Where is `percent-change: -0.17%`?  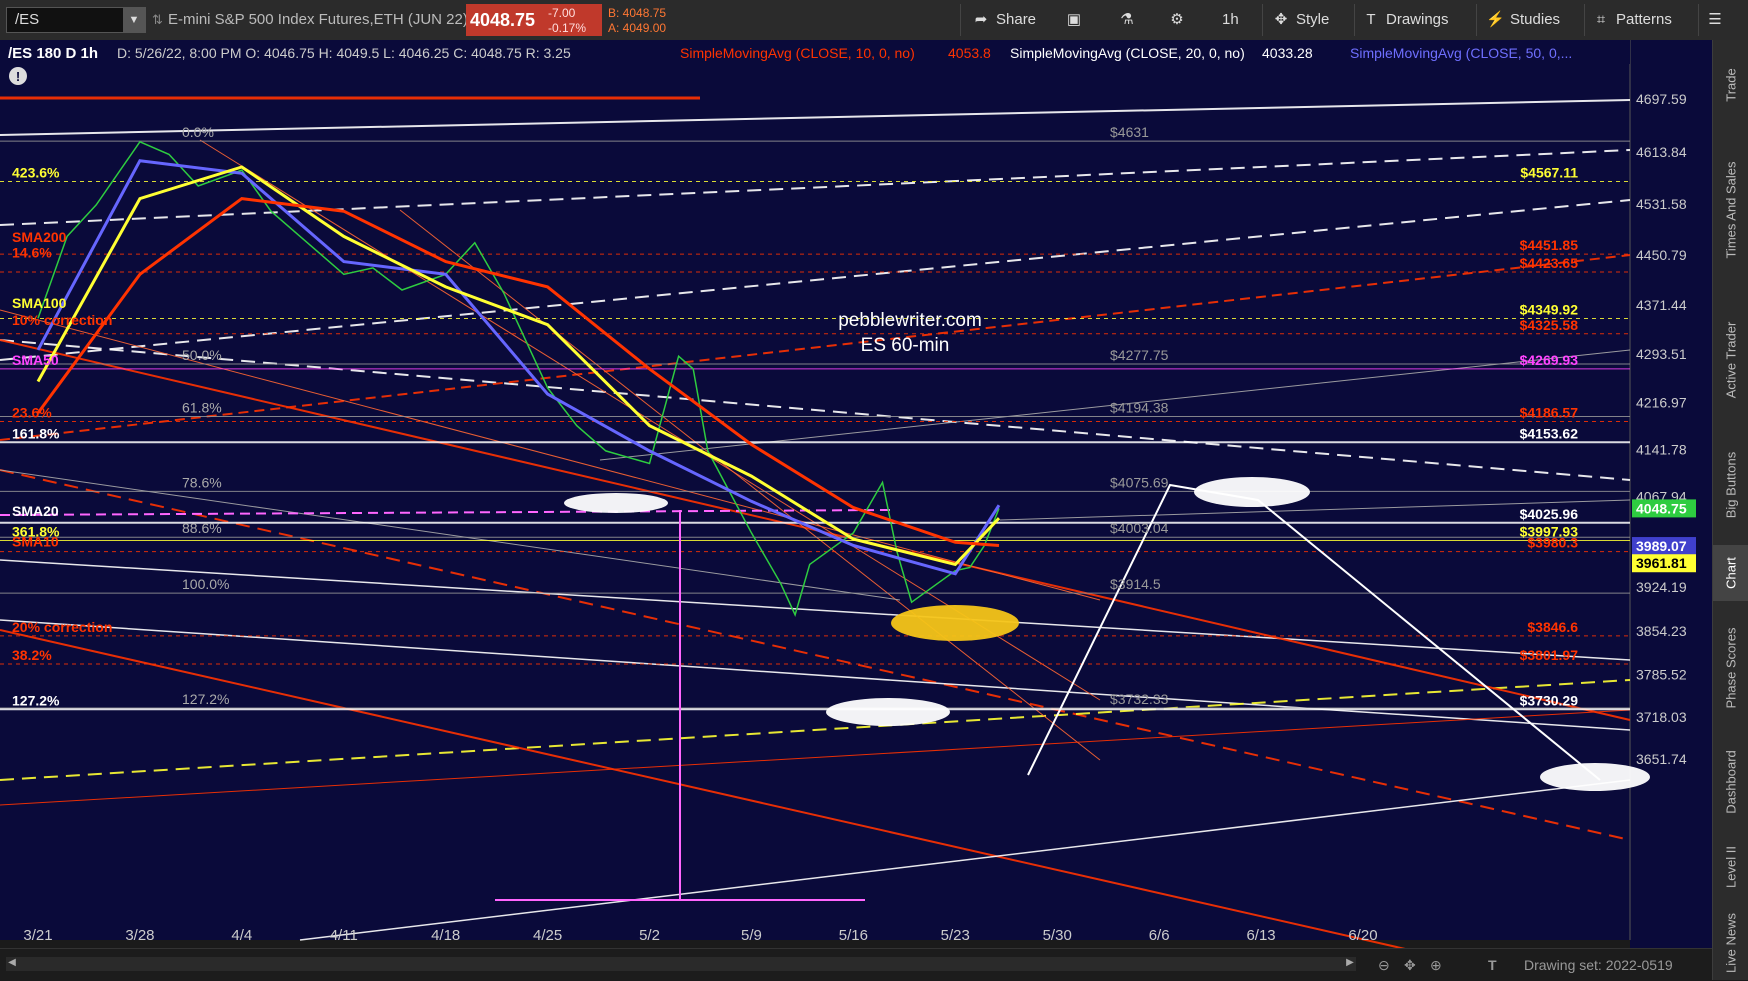 percent-change: -0.17% is located at coordinates (567, 28).